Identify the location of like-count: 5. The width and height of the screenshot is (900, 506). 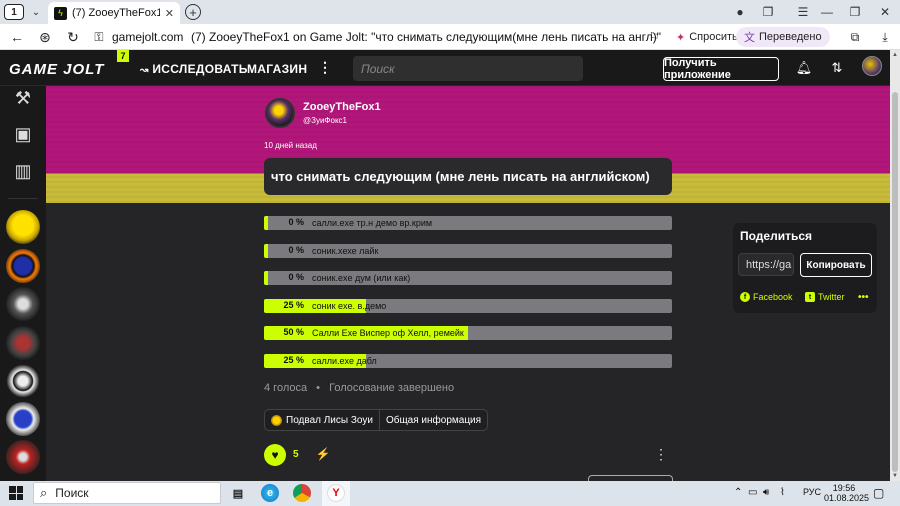
(296, 454).